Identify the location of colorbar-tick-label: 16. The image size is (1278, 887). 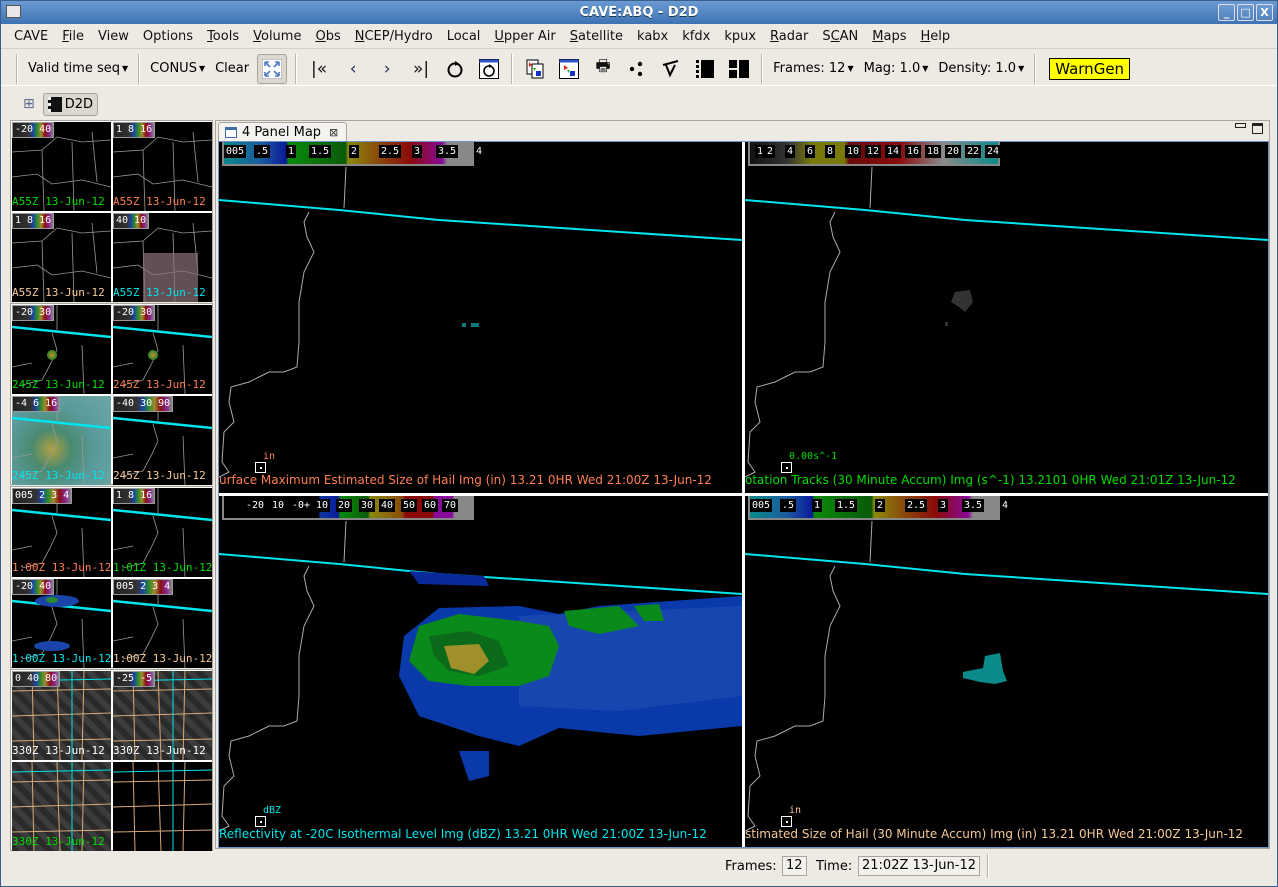
(913, 151).